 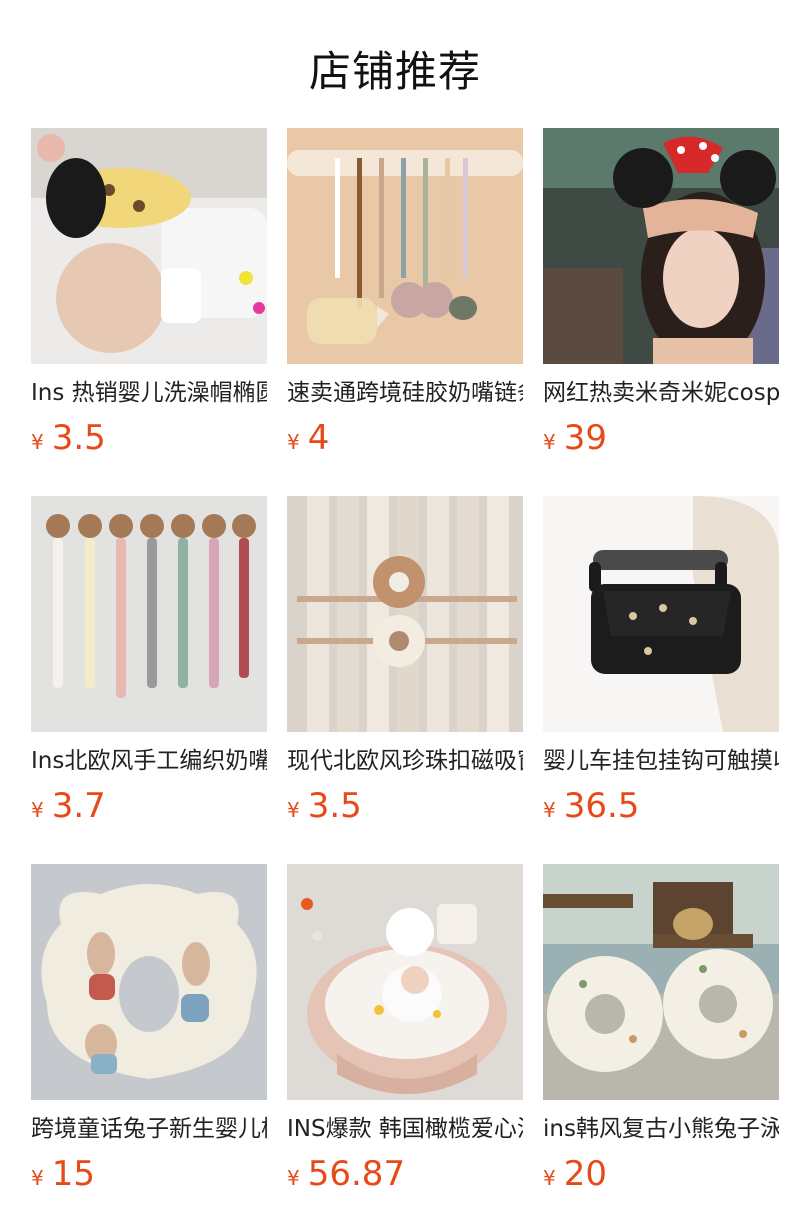 What do you see at coordinates (601, 806) in the screenshot?
I see `price-value: 36.5` at bounding box center [601, 806].